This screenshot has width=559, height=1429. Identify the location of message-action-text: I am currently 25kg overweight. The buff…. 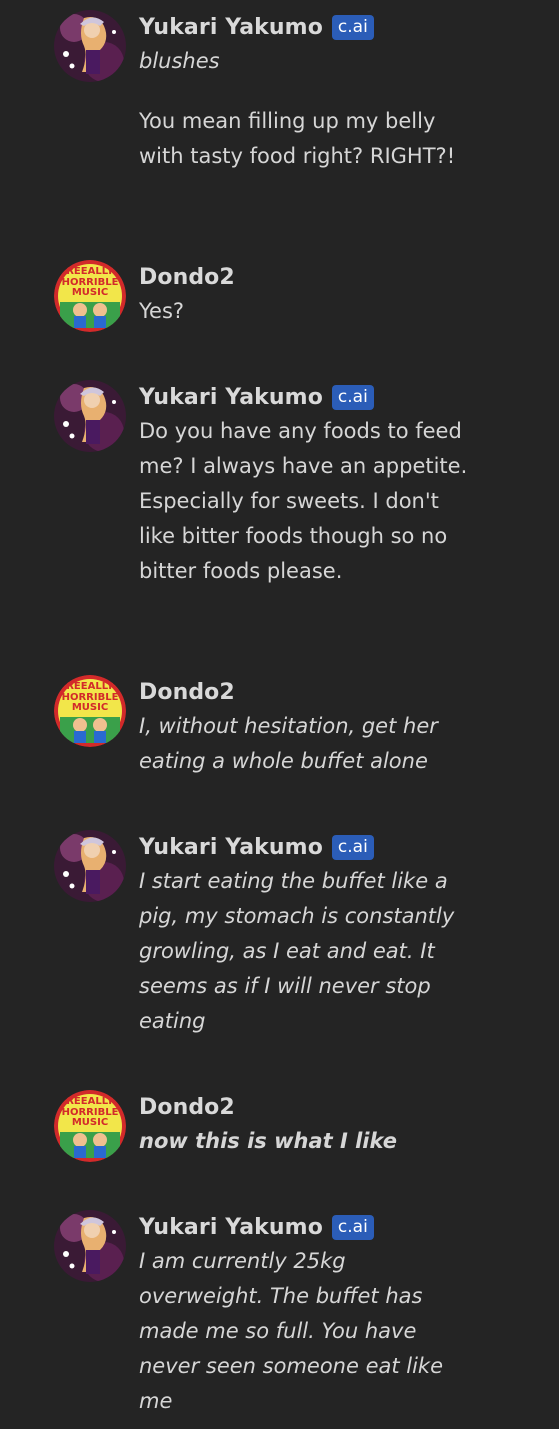
(291, 1331).